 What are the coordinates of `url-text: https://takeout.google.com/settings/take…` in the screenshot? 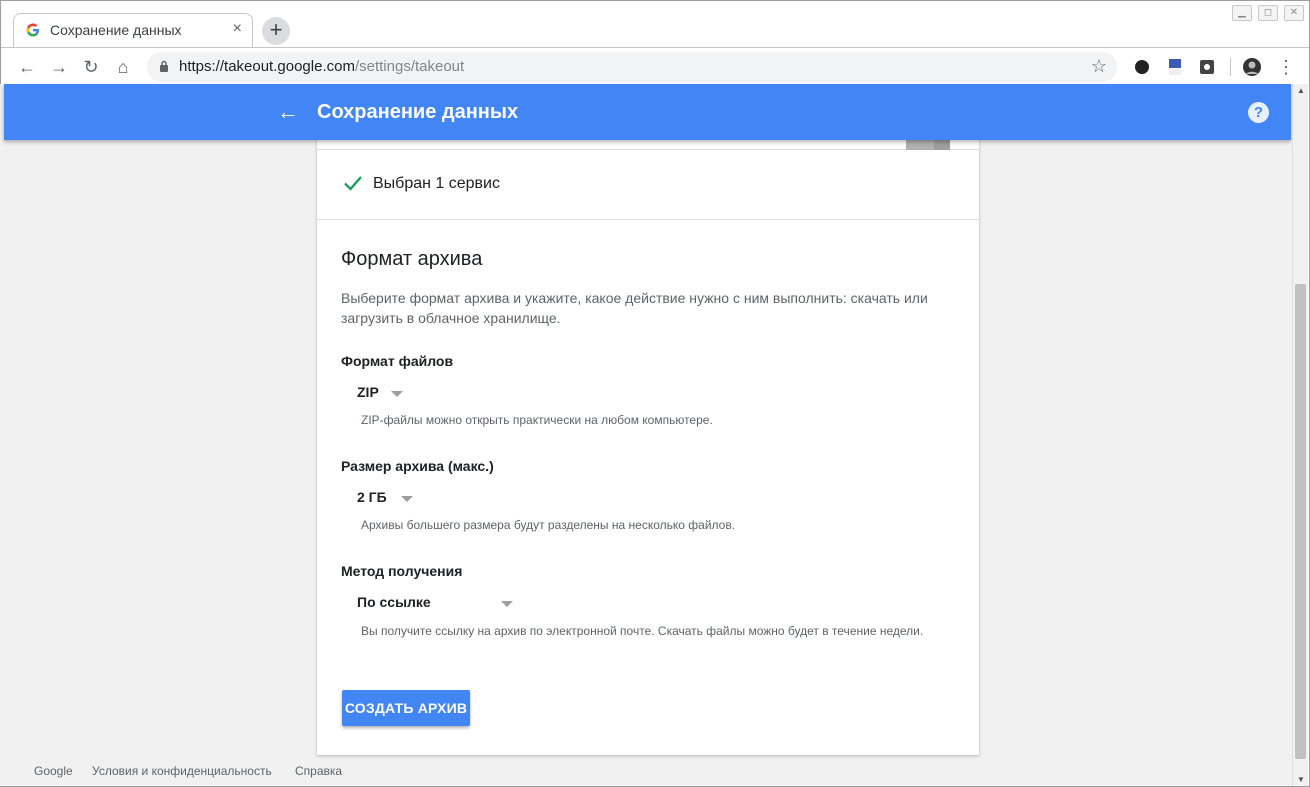 It's located at (321, 66).